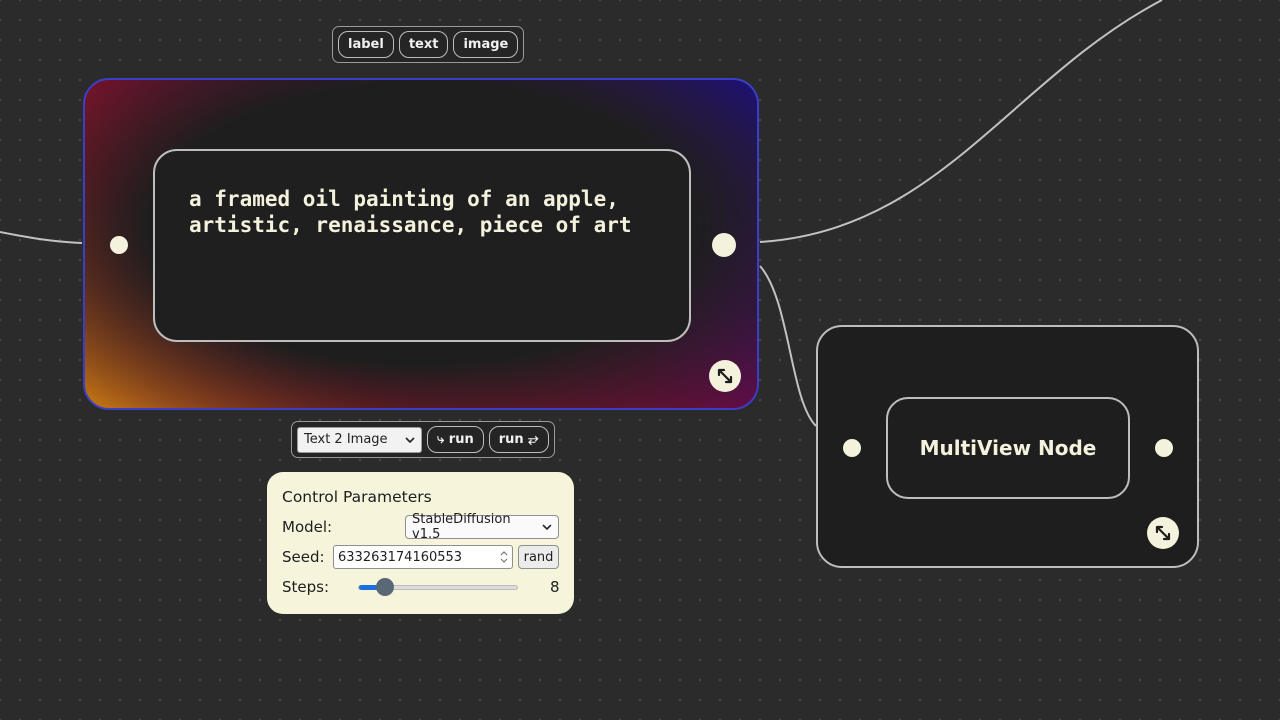 This screenshot has width=1280, height=720. Describe the element at coordinates (400, 557) in the screenshot. I see `seed-value: 633263174160553` at that location.